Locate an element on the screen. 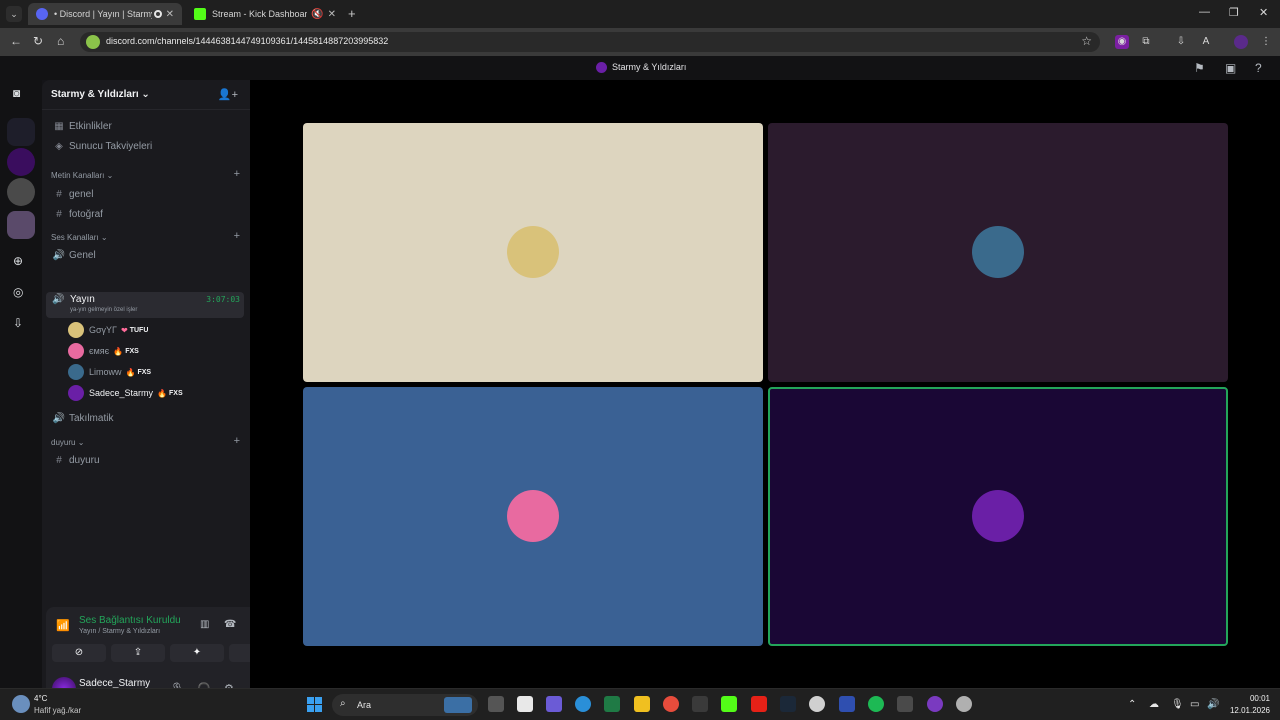 This screenshot has height=720, width=1280. youtube-icon is located at coordinates (759, 704).